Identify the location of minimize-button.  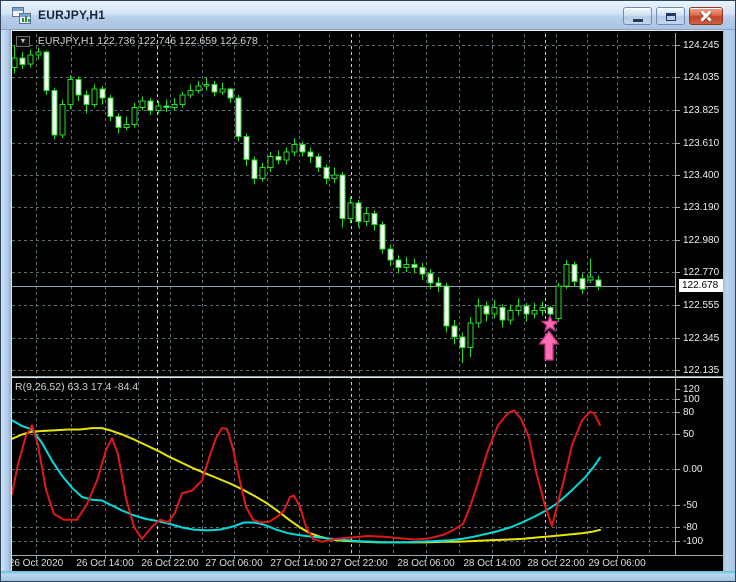
(637, 16).